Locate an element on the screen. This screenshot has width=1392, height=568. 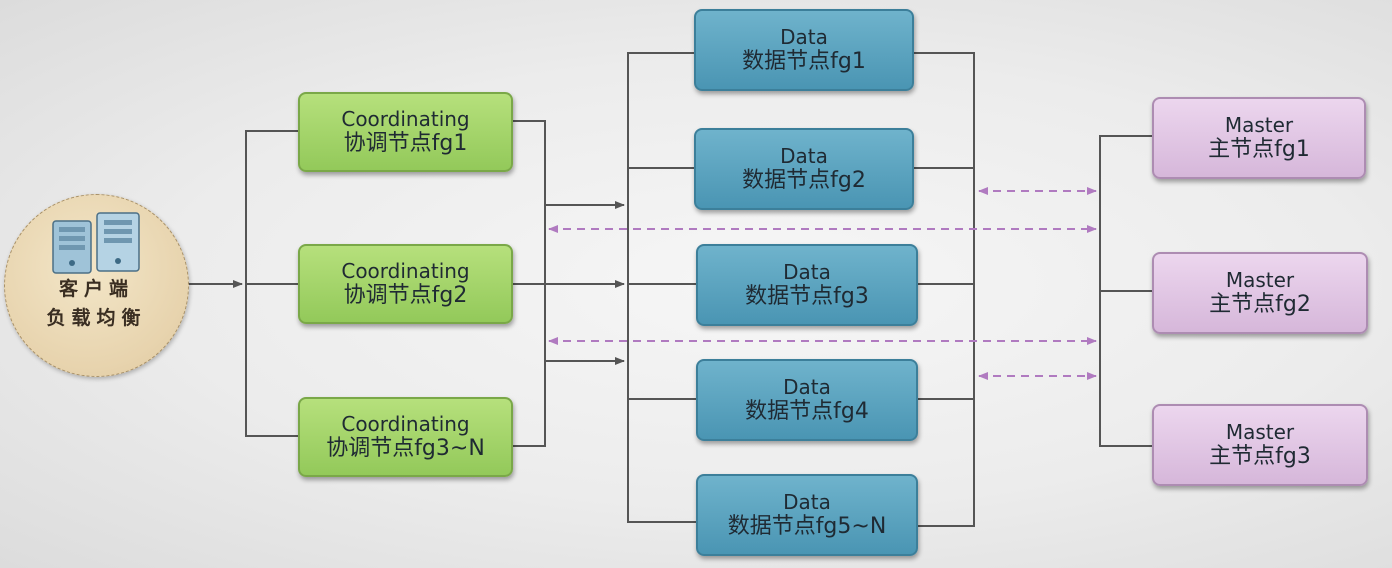
coordinating-node-fg1: Coordinating 协调节点fg1 is located at coordinates (405, 132).